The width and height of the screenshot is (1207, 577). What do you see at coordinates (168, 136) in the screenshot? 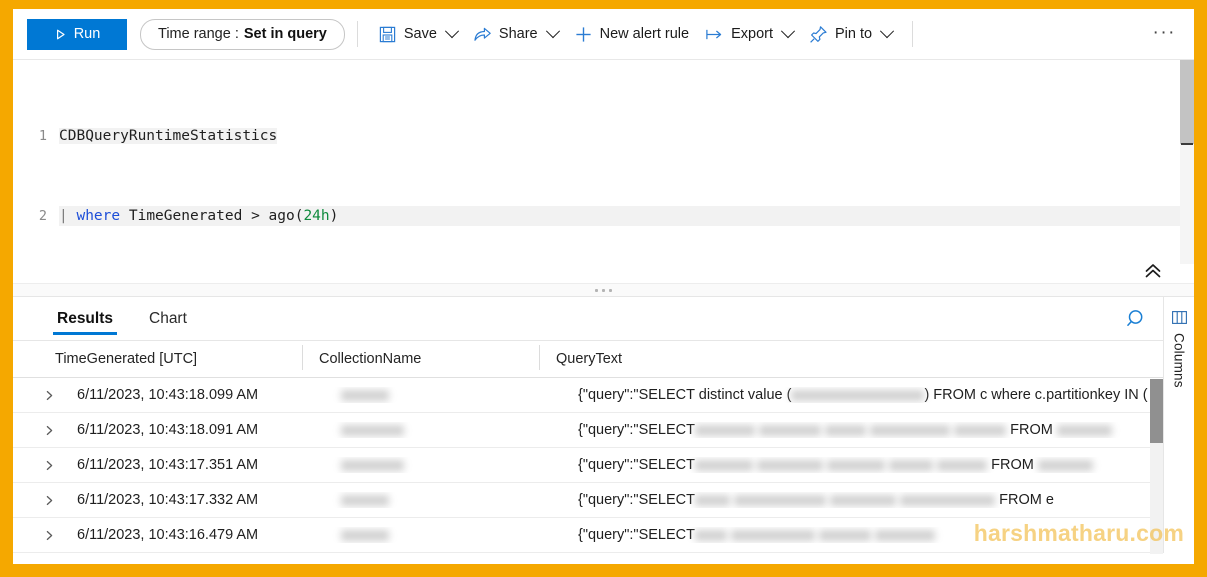
I see `code-table-name: CDBQueryRuntimeStatistics` at bounding box center [168, 136].